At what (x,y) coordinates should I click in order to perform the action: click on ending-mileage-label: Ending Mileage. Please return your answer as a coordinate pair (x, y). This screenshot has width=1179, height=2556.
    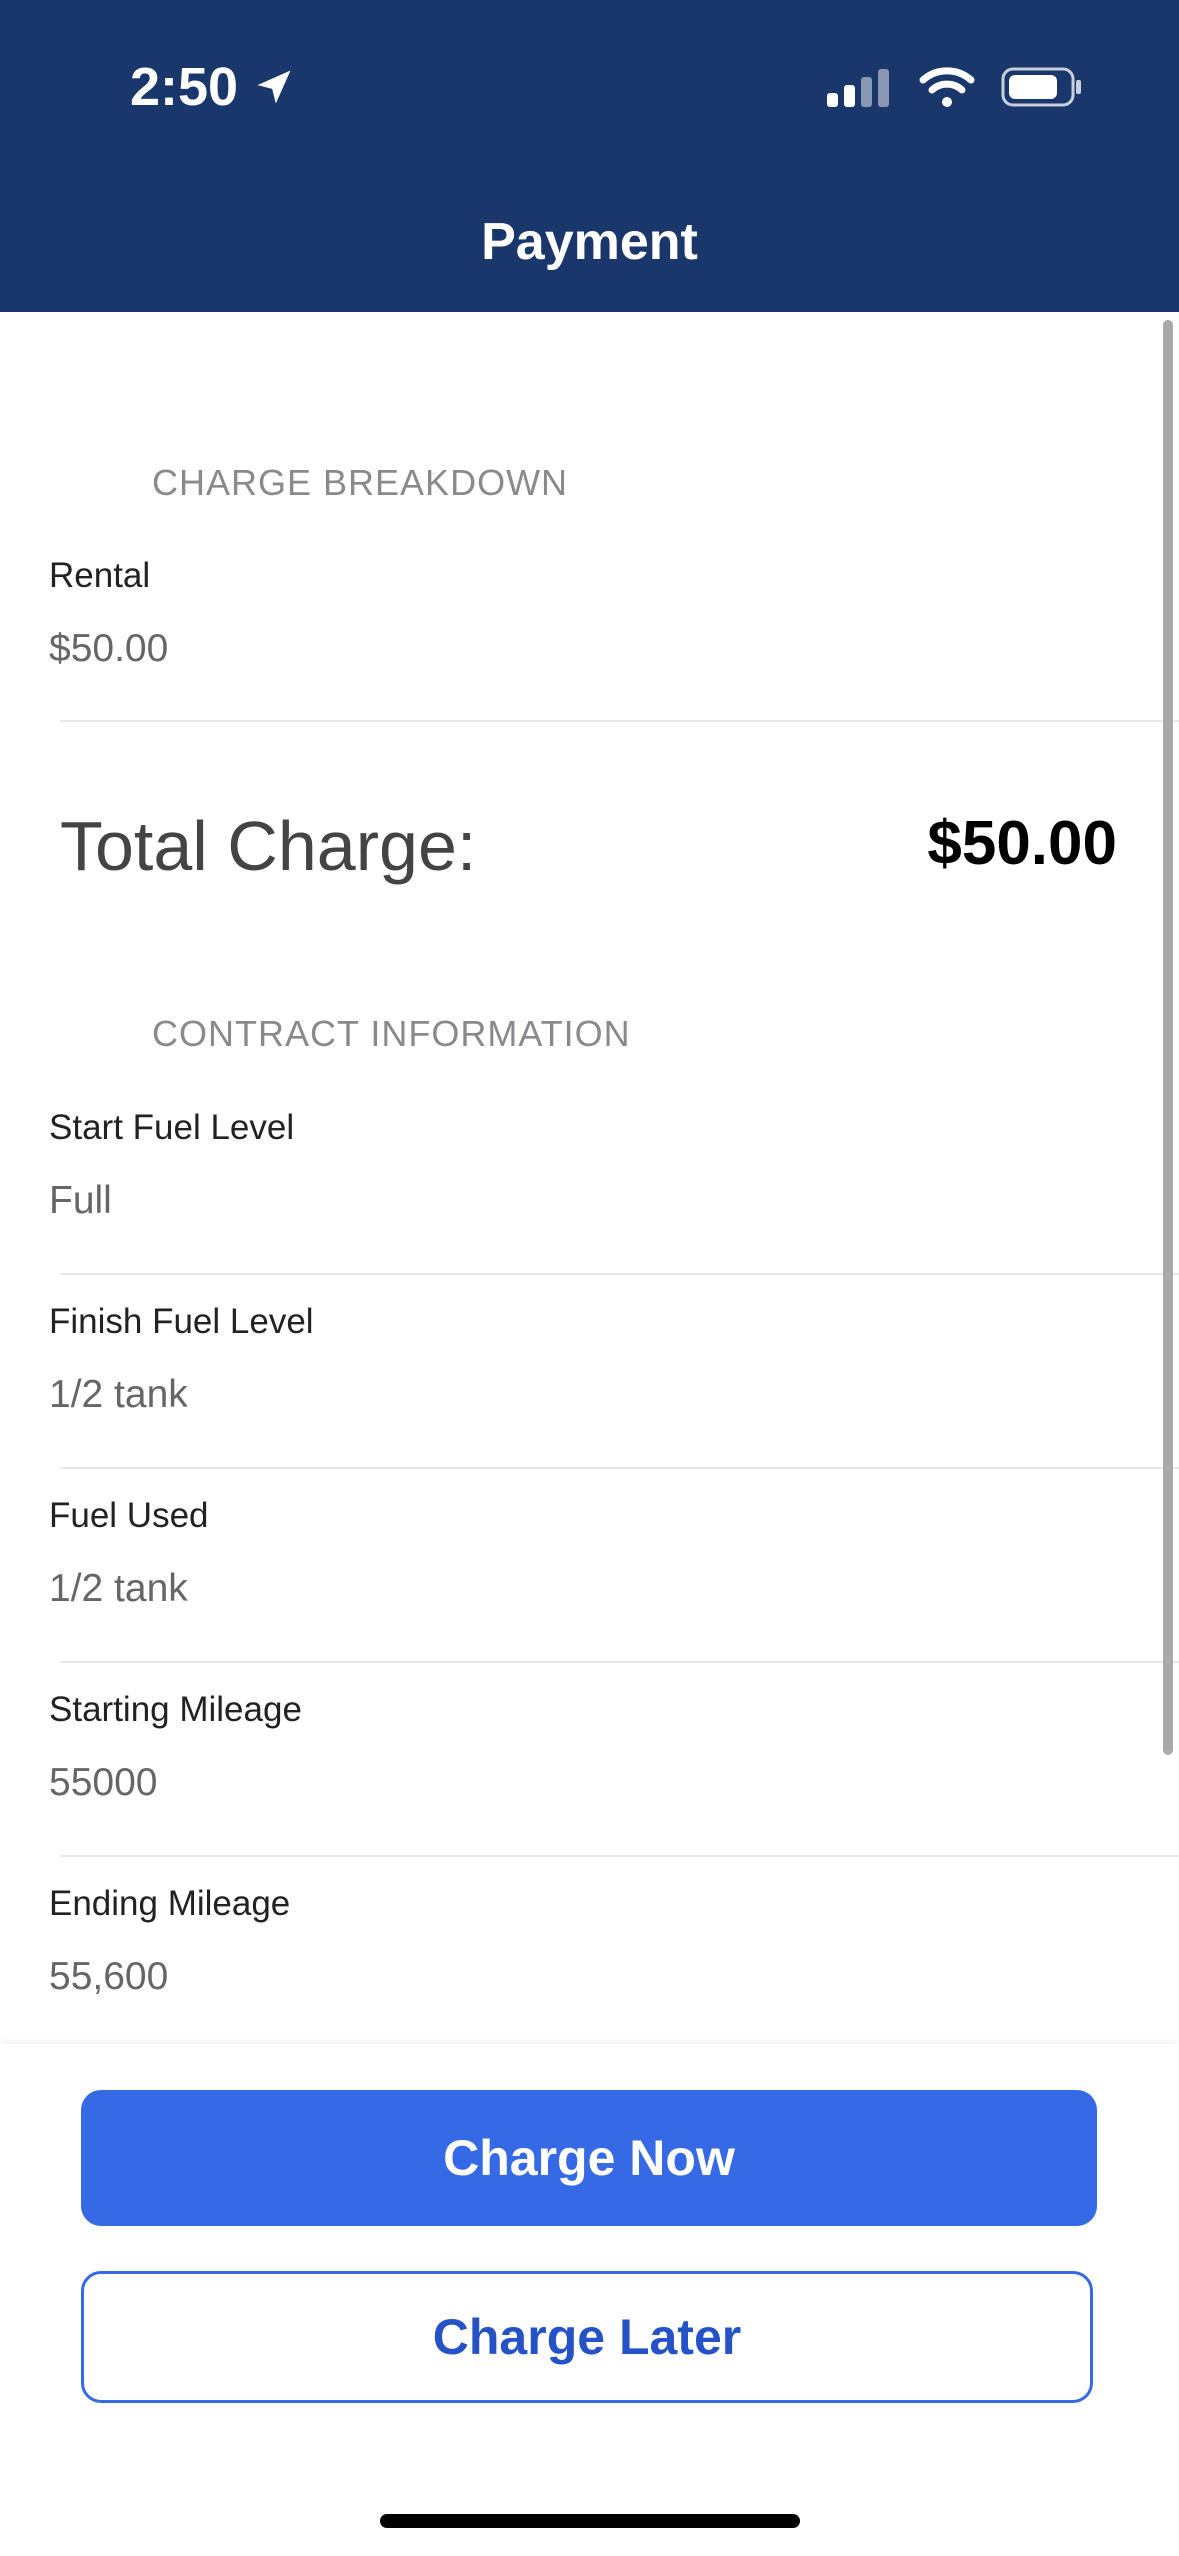
    Looking at the image, I should click on (170, 1903).